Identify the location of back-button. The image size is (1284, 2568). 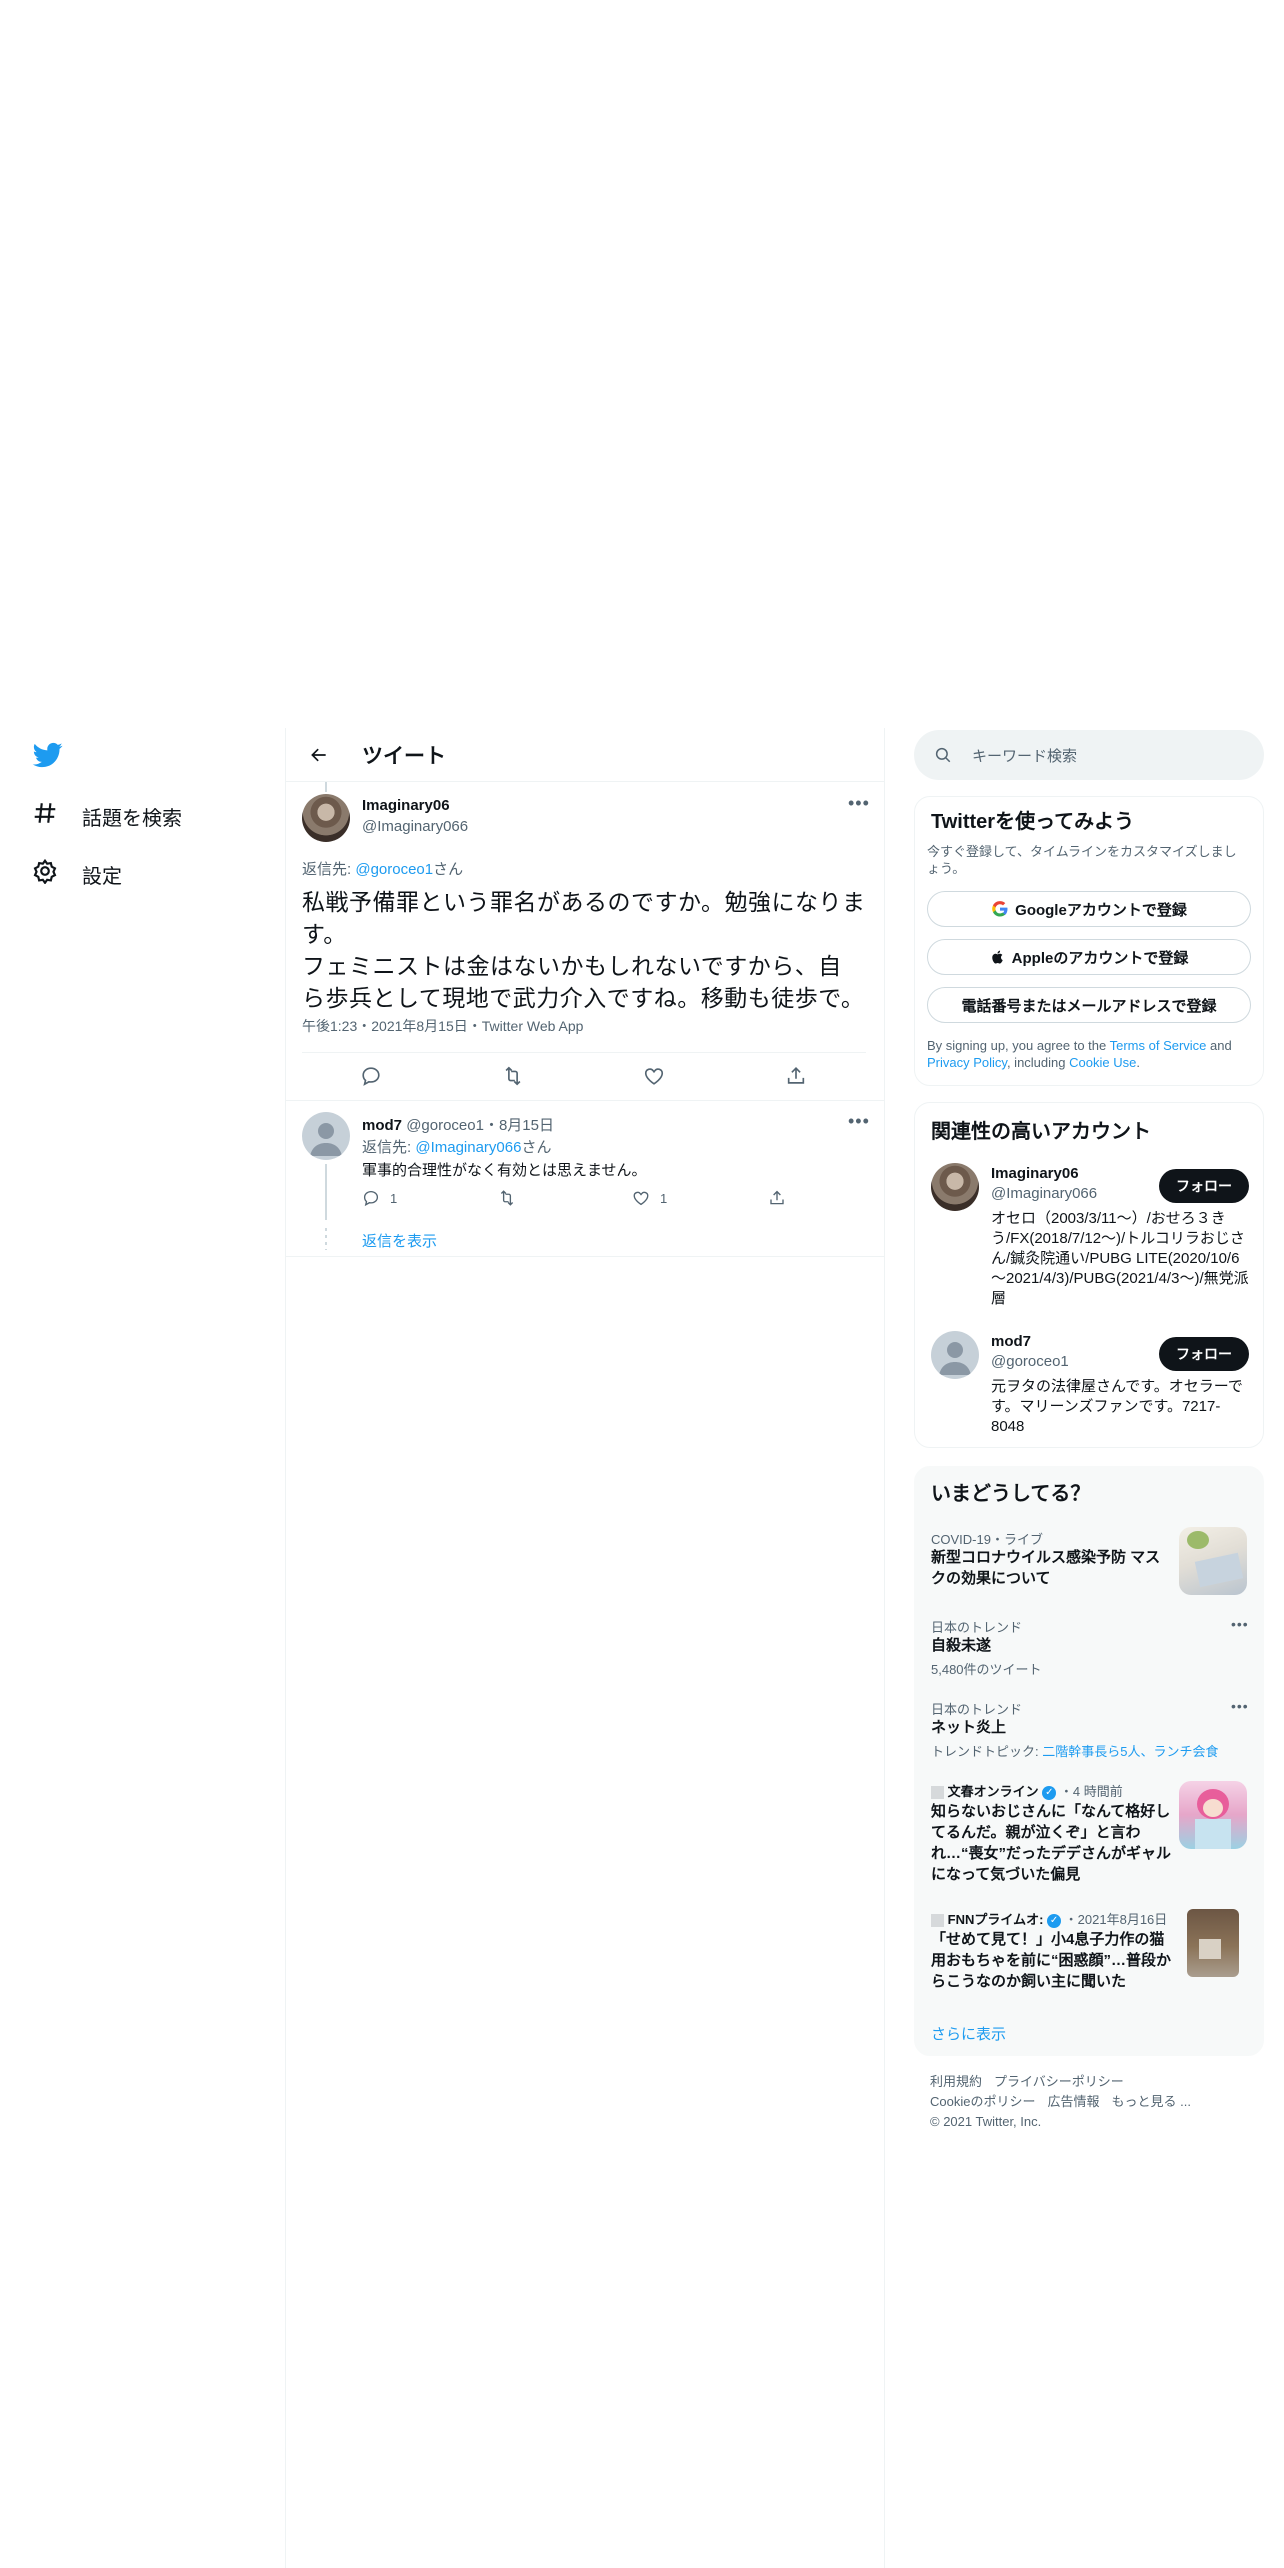
(319, 755).